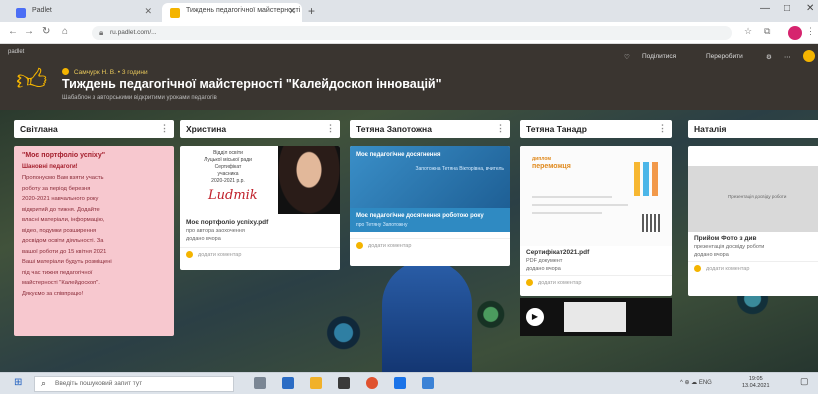 This screenshot has height=394, width=818. What do you see at coordinates (787, 57) in the screenshot?
I see `more-icon: ⋯` at bounding box center [787, 57].